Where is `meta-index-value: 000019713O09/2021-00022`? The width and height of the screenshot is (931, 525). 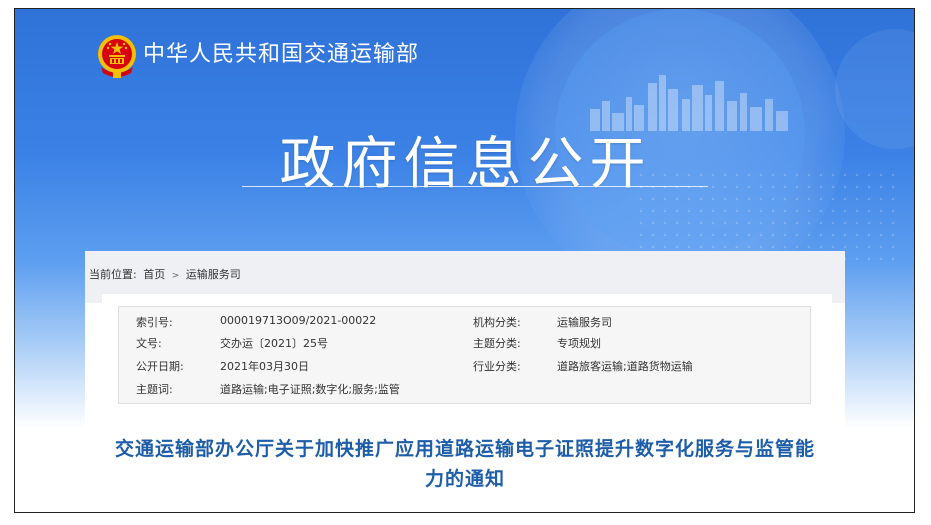 meta-index-value: 000019713O09/2021-00022 is located at coordinates (298, 320).